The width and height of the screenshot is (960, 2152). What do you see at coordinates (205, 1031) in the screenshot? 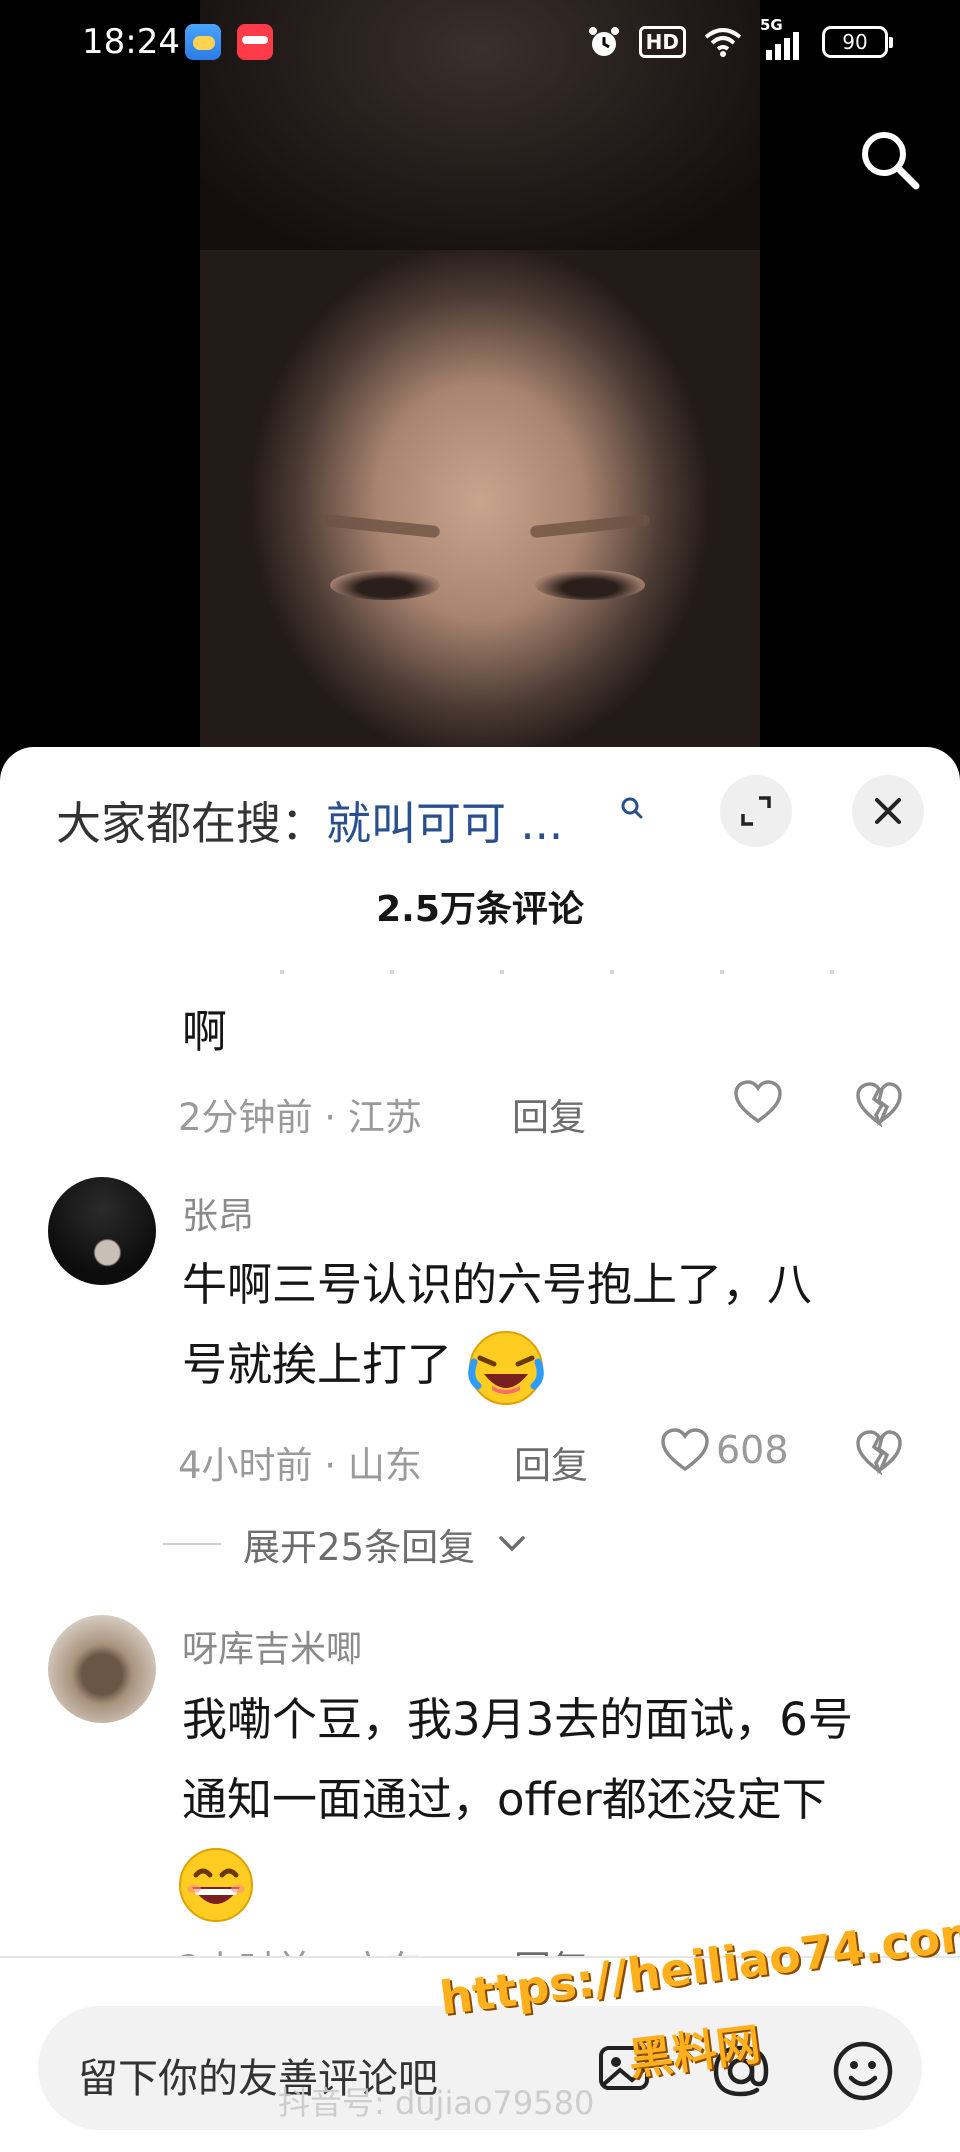
I see `comment-text: 啊` at bounding box center [205, 1031].